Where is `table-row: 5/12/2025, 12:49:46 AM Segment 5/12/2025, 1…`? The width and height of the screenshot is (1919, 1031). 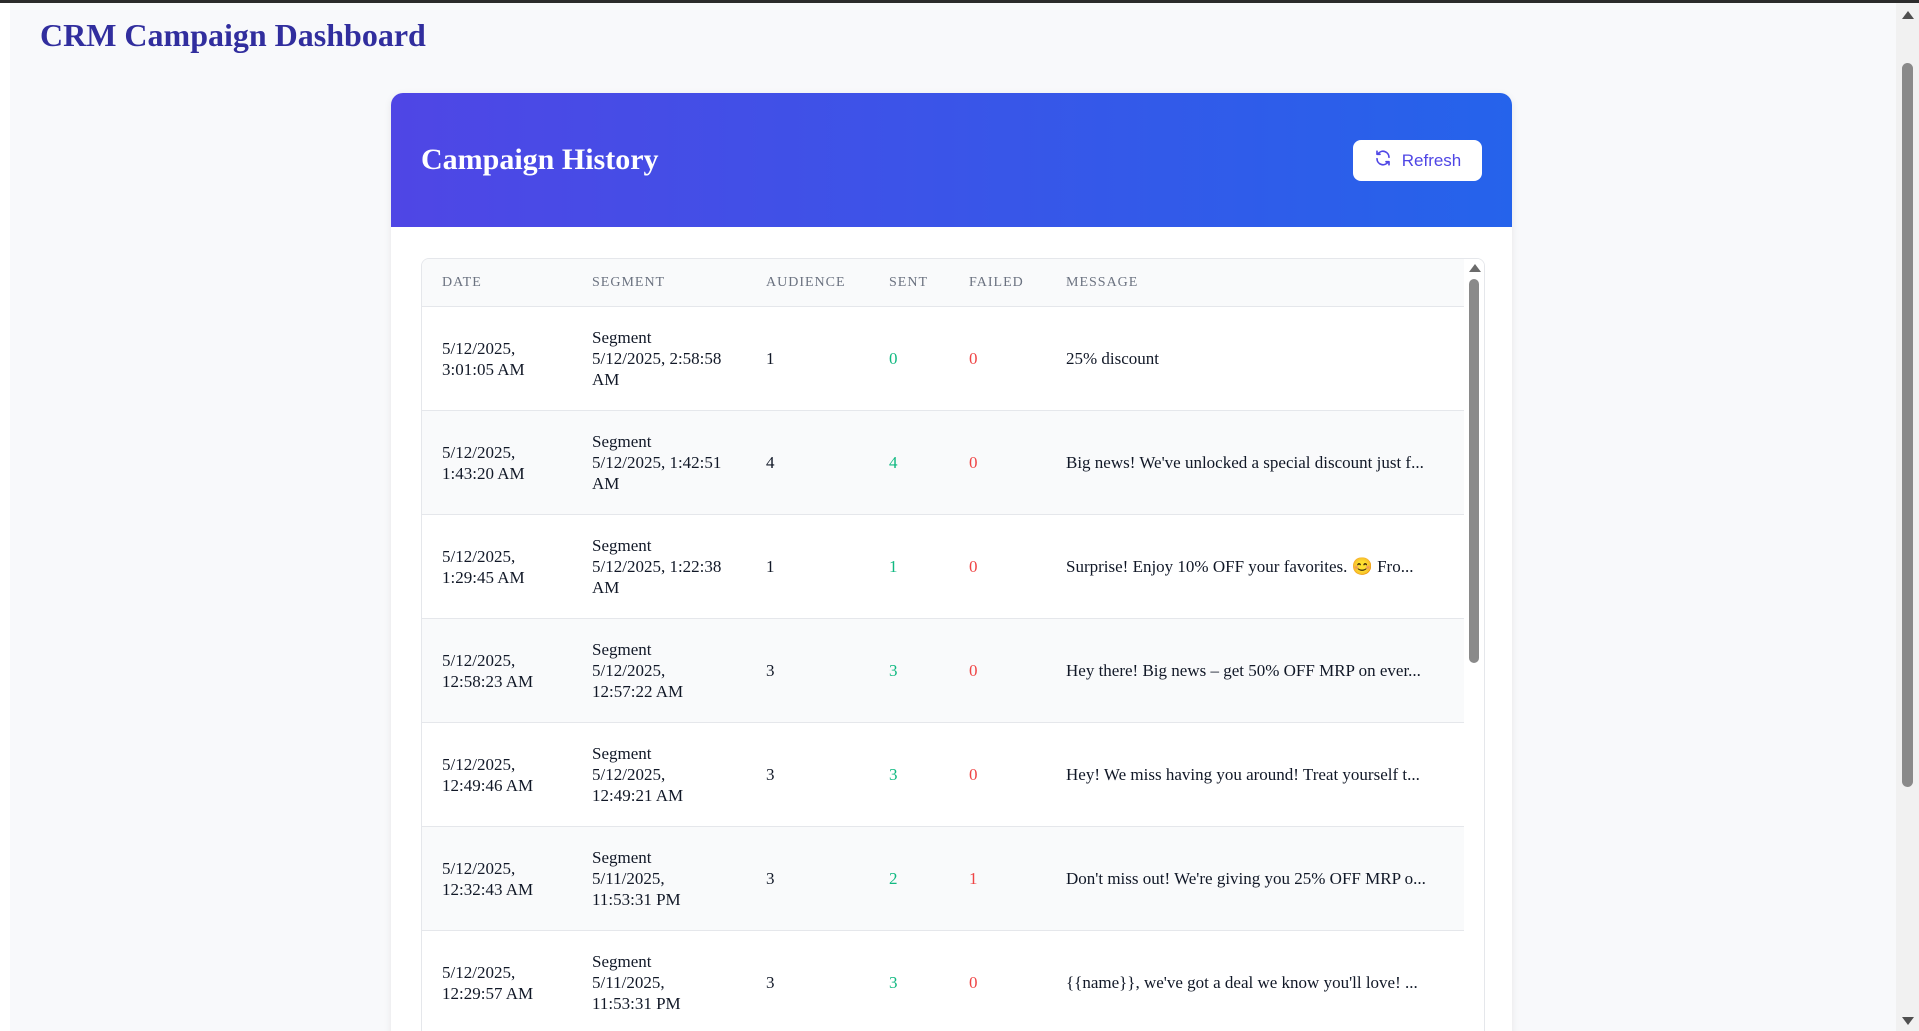
table-row: 5/12/2025, 12:49:46 AM Segment 5/12/2025, 1… is located at coordinates (943, 774).